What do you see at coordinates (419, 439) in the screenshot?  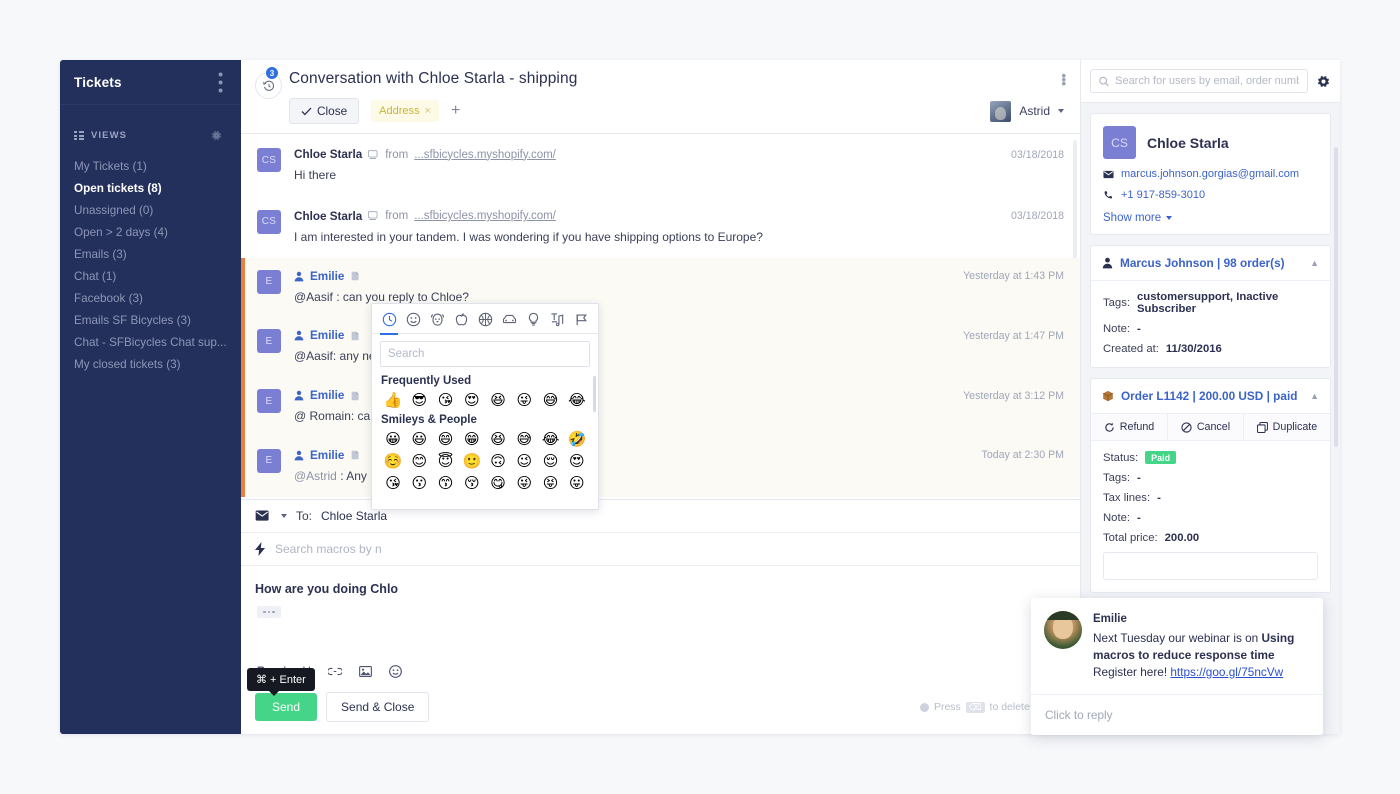 I see `emoji-cell: 😃` at bounding box center [419, 439].